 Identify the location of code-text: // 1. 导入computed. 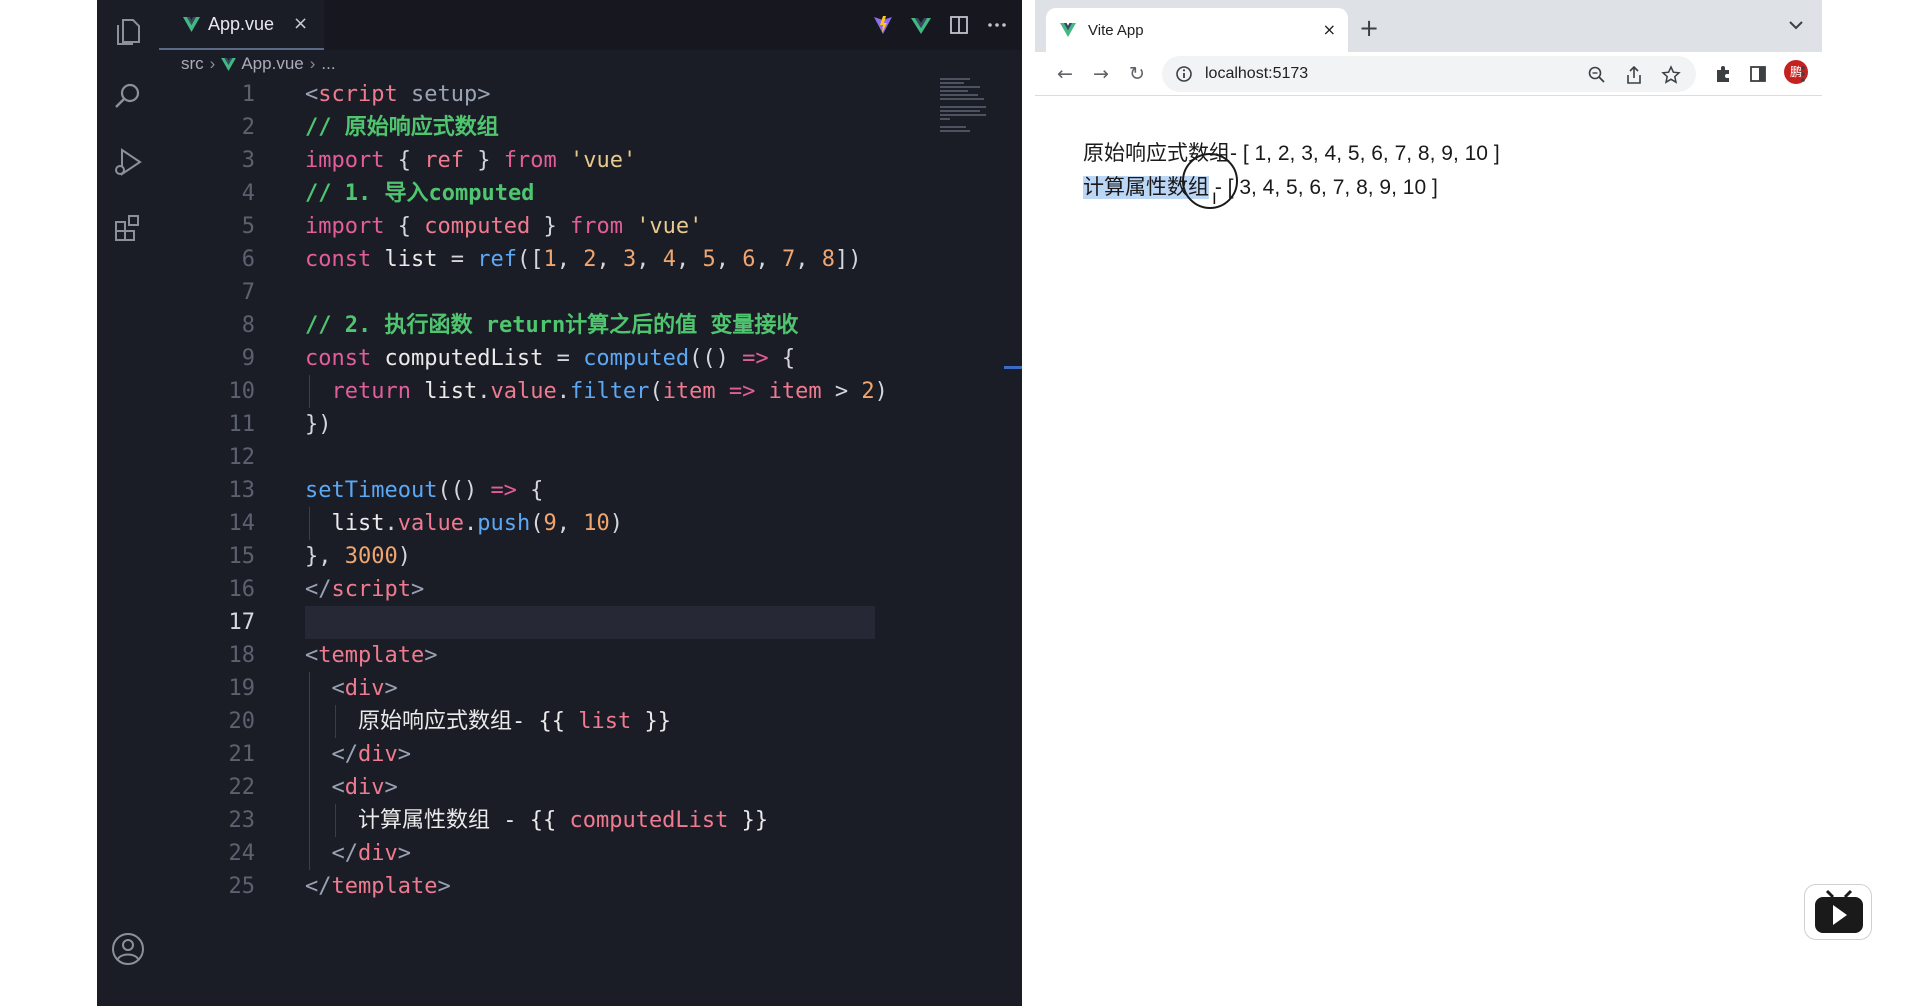
(420, 193).